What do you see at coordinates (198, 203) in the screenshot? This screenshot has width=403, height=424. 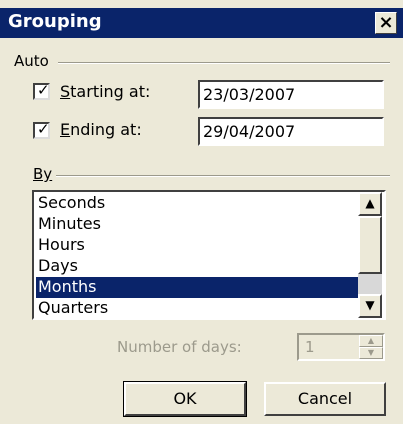 I see `list-item: Seconds` at bounding box center [198, 203].